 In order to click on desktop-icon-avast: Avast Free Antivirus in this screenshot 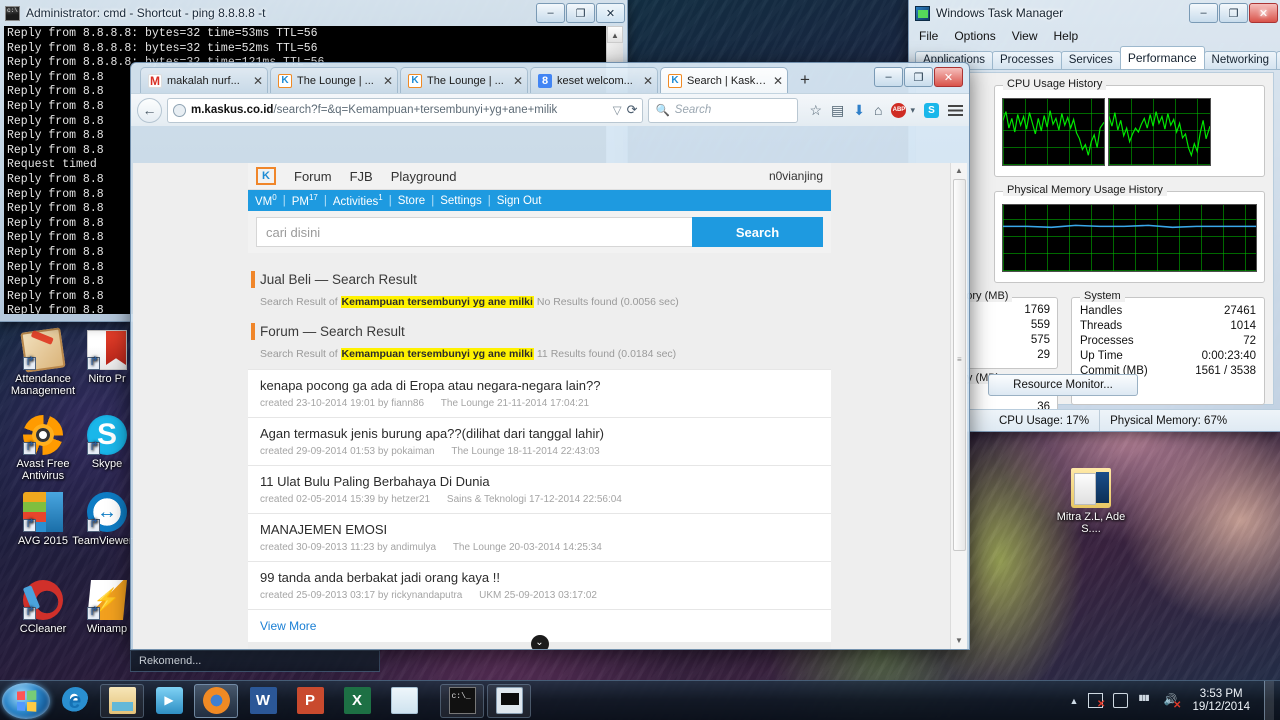, I will do `click(43, 448)`.